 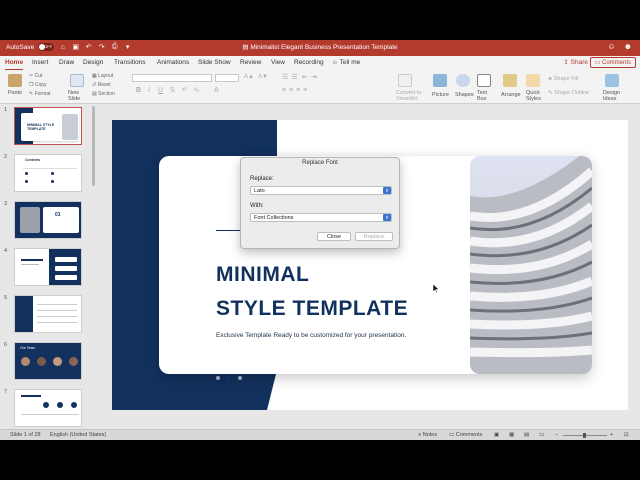 I want to click on share-label: Share, so click(x=579, y=62).